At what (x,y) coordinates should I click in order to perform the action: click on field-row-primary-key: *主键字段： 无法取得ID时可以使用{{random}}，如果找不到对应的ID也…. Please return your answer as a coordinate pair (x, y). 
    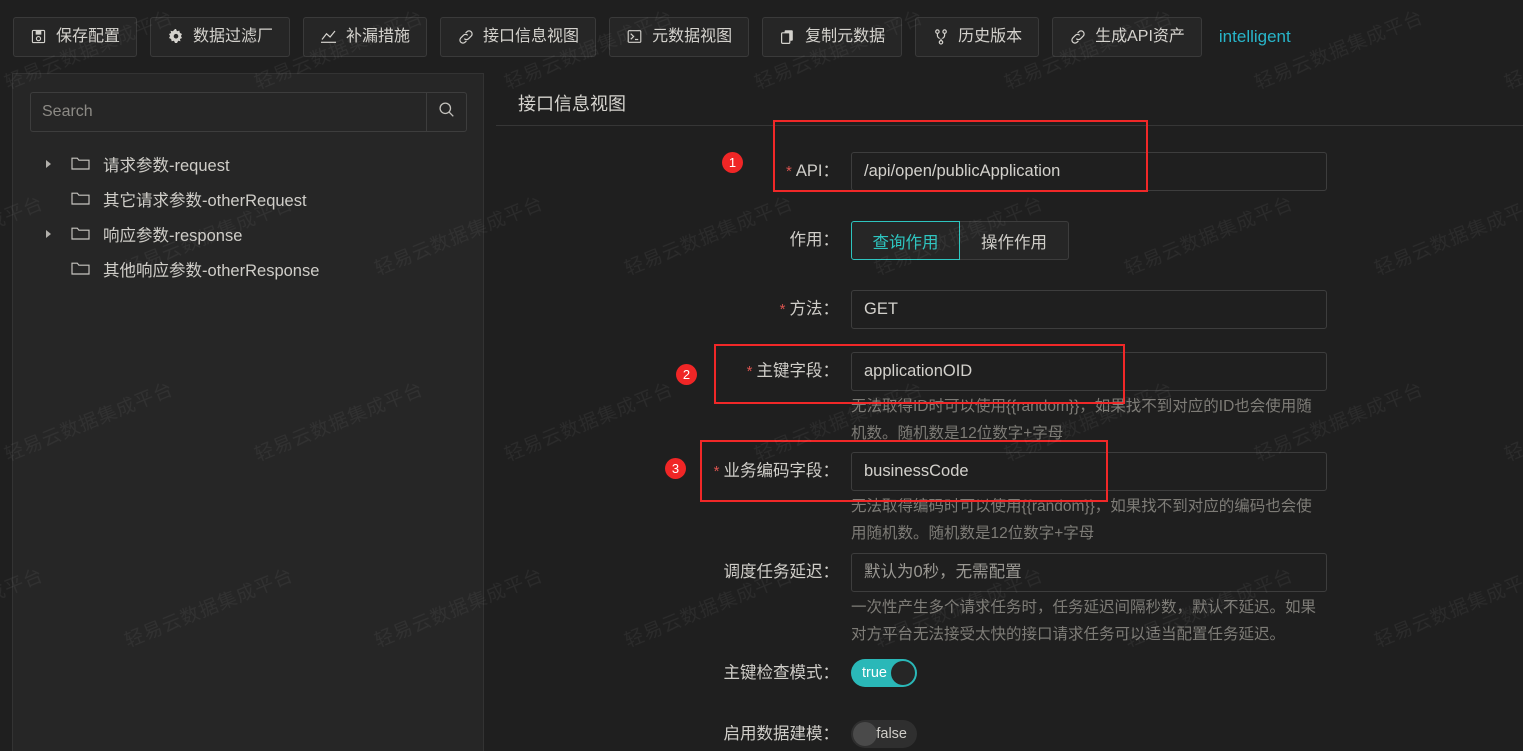
    Looking at the image, I should click on (1009, 399).